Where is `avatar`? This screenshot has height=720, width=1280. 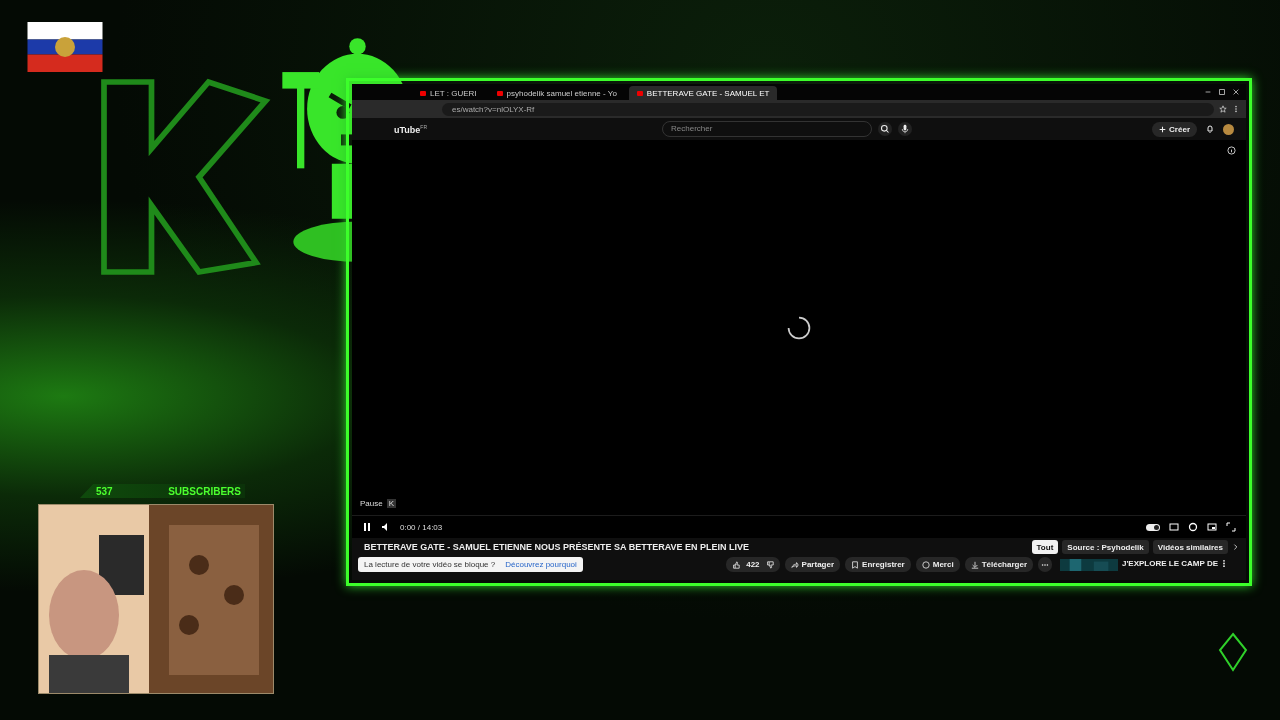 avatar is located at coordinates (1228, 129).